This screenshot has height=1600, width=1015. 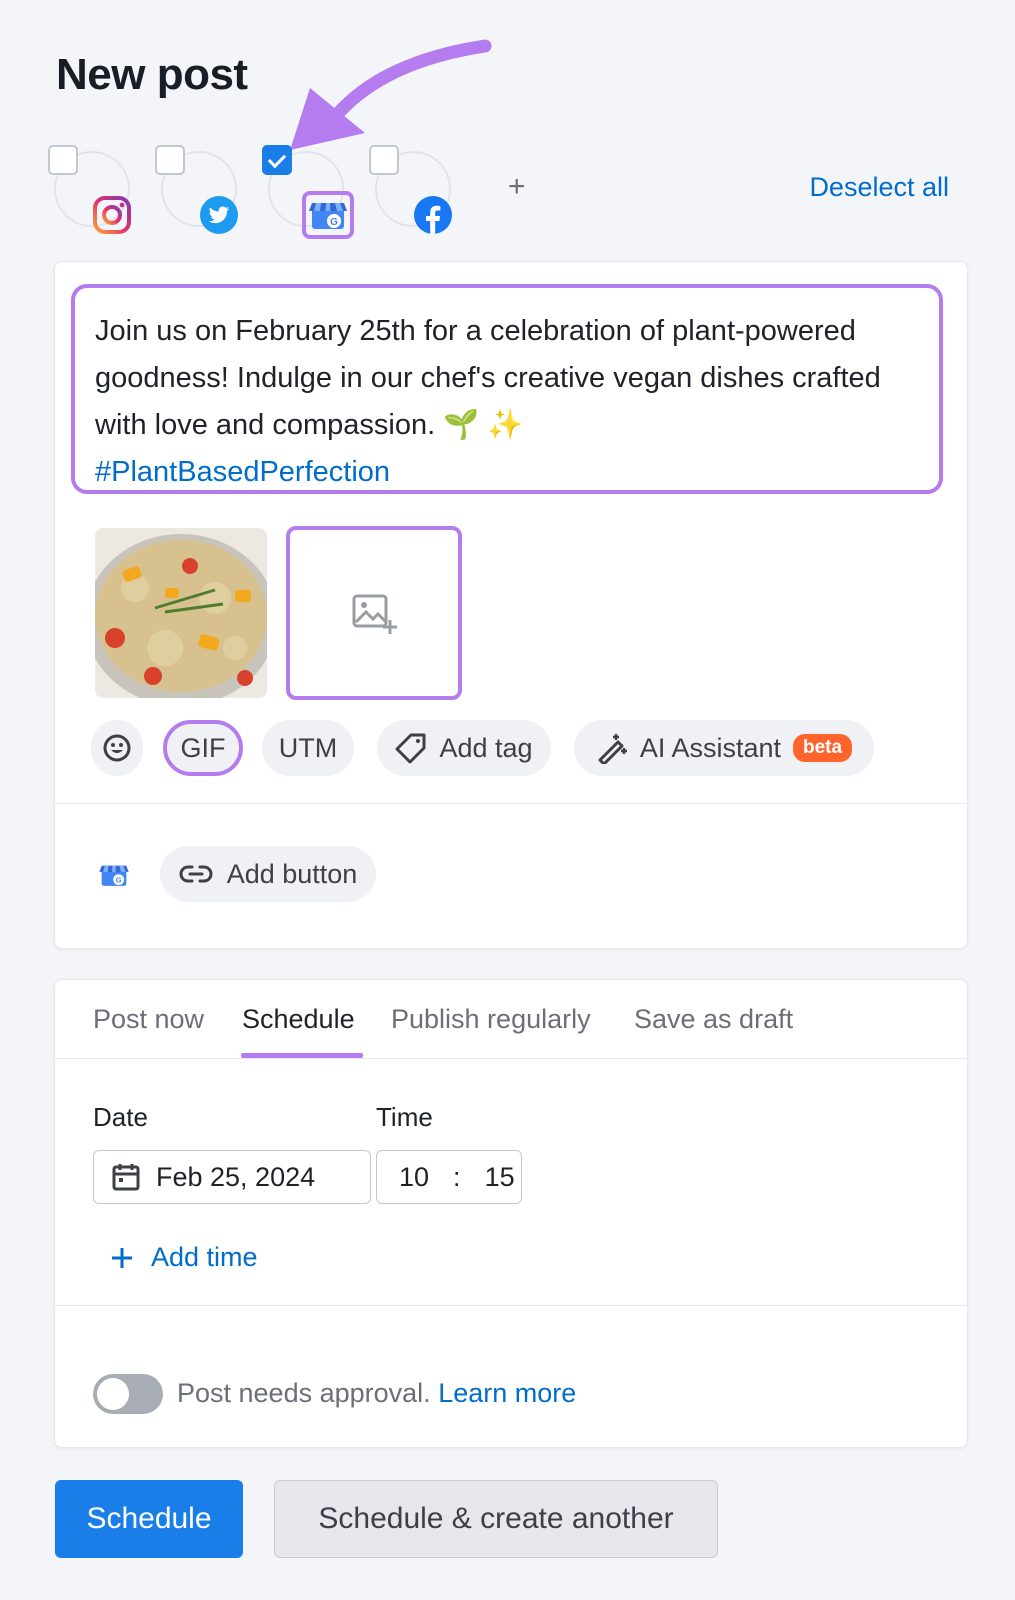 What do you see at coordinates (292, 873) in the screenshot?
I see `add-button-label: Add button` at bounding box center [292, 873].